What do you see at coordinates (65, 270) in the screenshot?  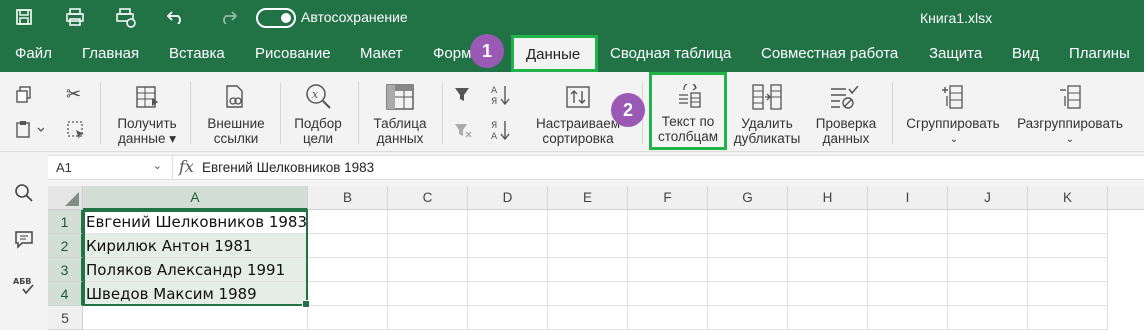 I see `row-header-3: 3` at bounding box center [65, 270].